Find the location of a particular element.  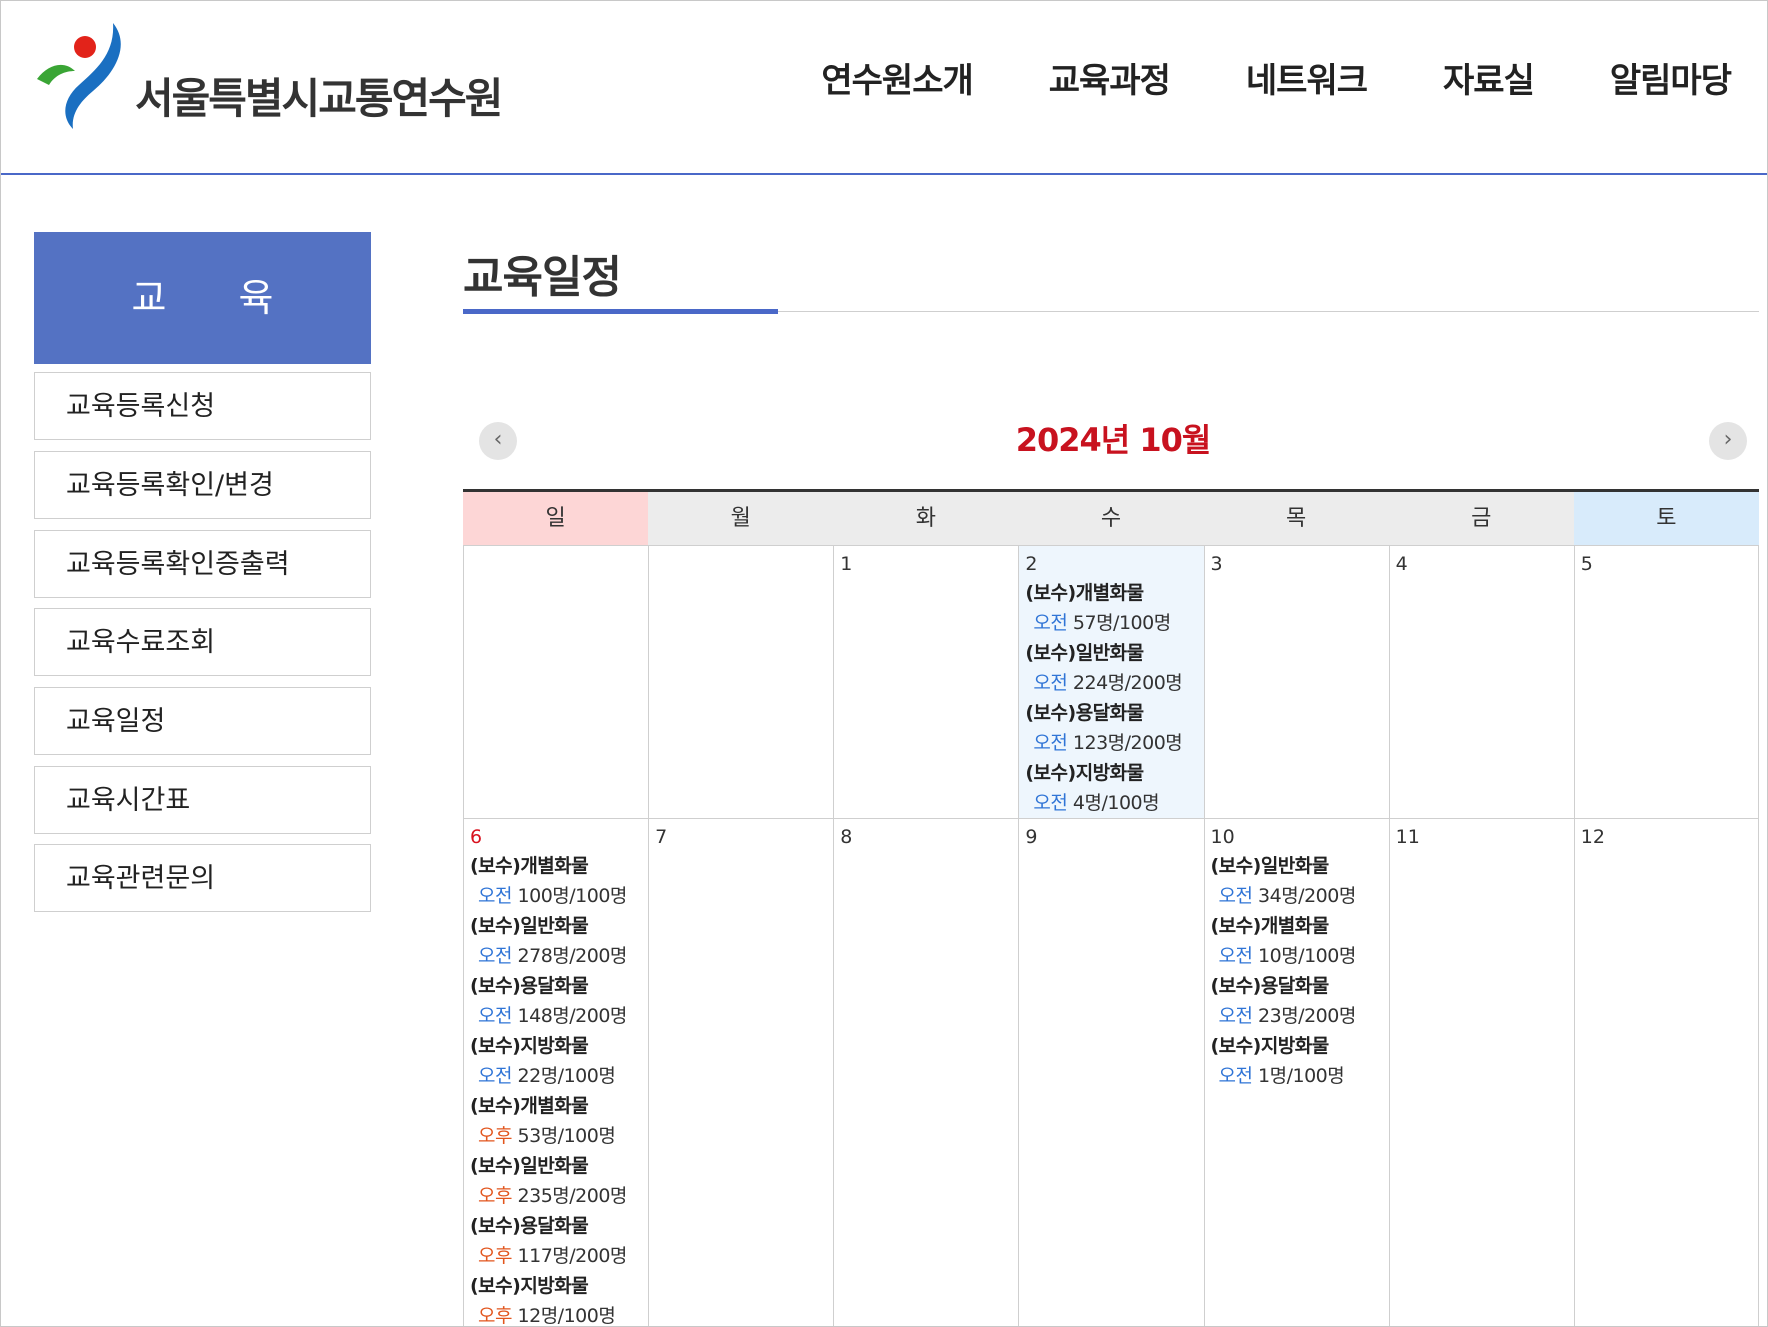

event-info: 오전 23명/200명 is located at coordinates (1297, 1016).